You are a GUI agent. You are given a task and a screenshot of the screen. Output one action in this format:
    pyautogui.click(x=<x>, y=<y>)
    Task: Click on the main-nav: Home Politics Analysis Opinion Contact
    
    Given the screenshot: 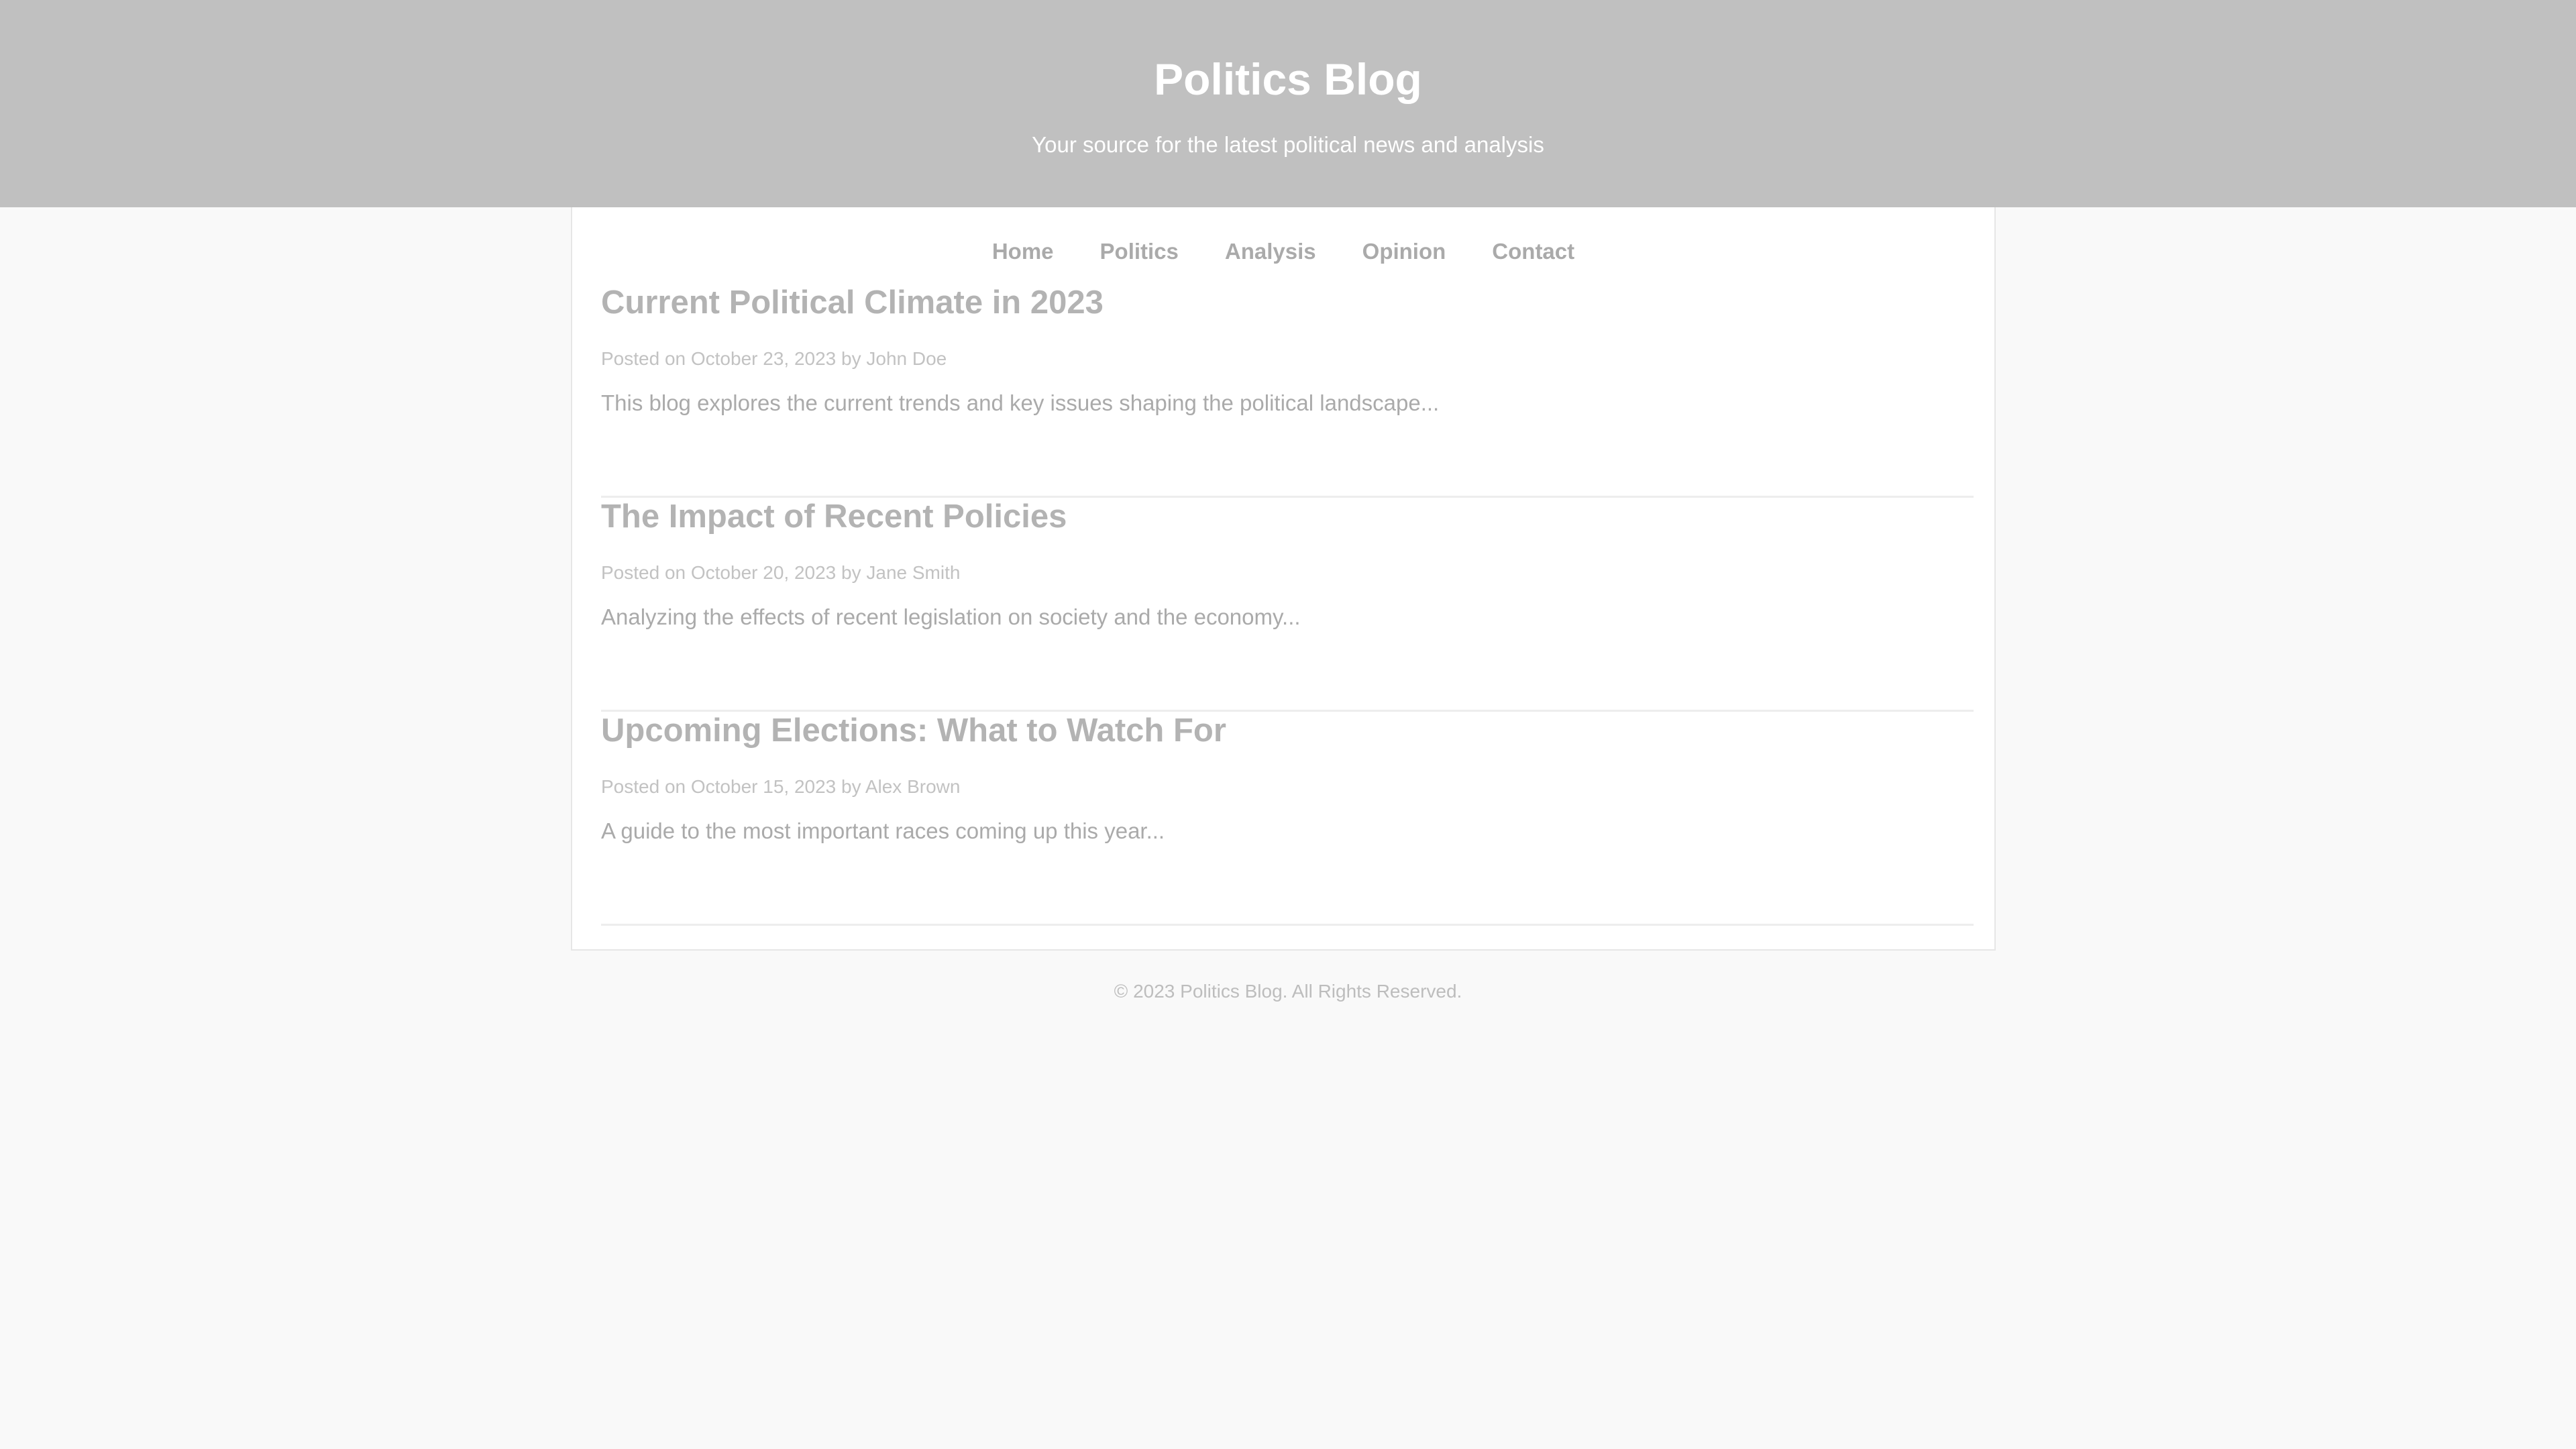 What is the action you would take?
    pyautogui.click(x=1283, y=251)
    